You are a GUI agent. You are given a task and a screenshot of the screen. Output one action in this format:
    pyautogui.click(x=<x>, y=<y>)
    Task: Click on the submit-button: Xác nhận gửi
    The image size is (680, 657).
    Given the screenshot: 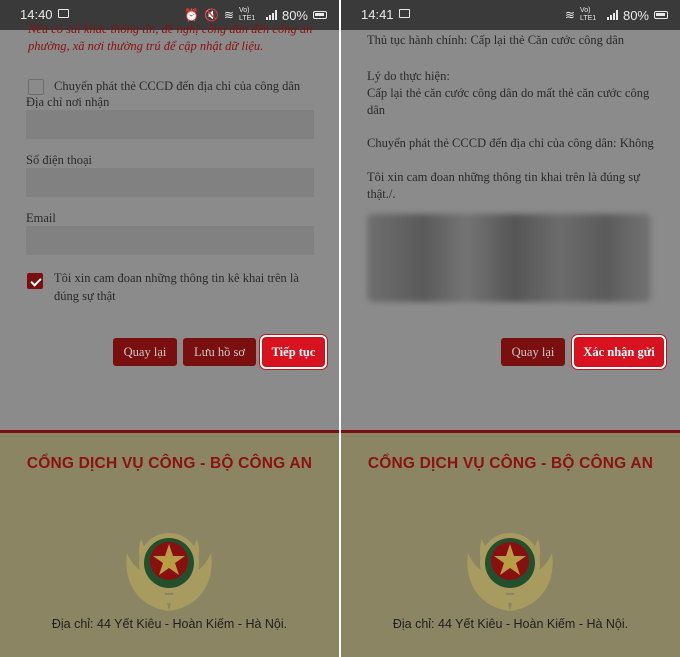 What is the action you would take?
    pyautogui.click(x=619, y=352)
    